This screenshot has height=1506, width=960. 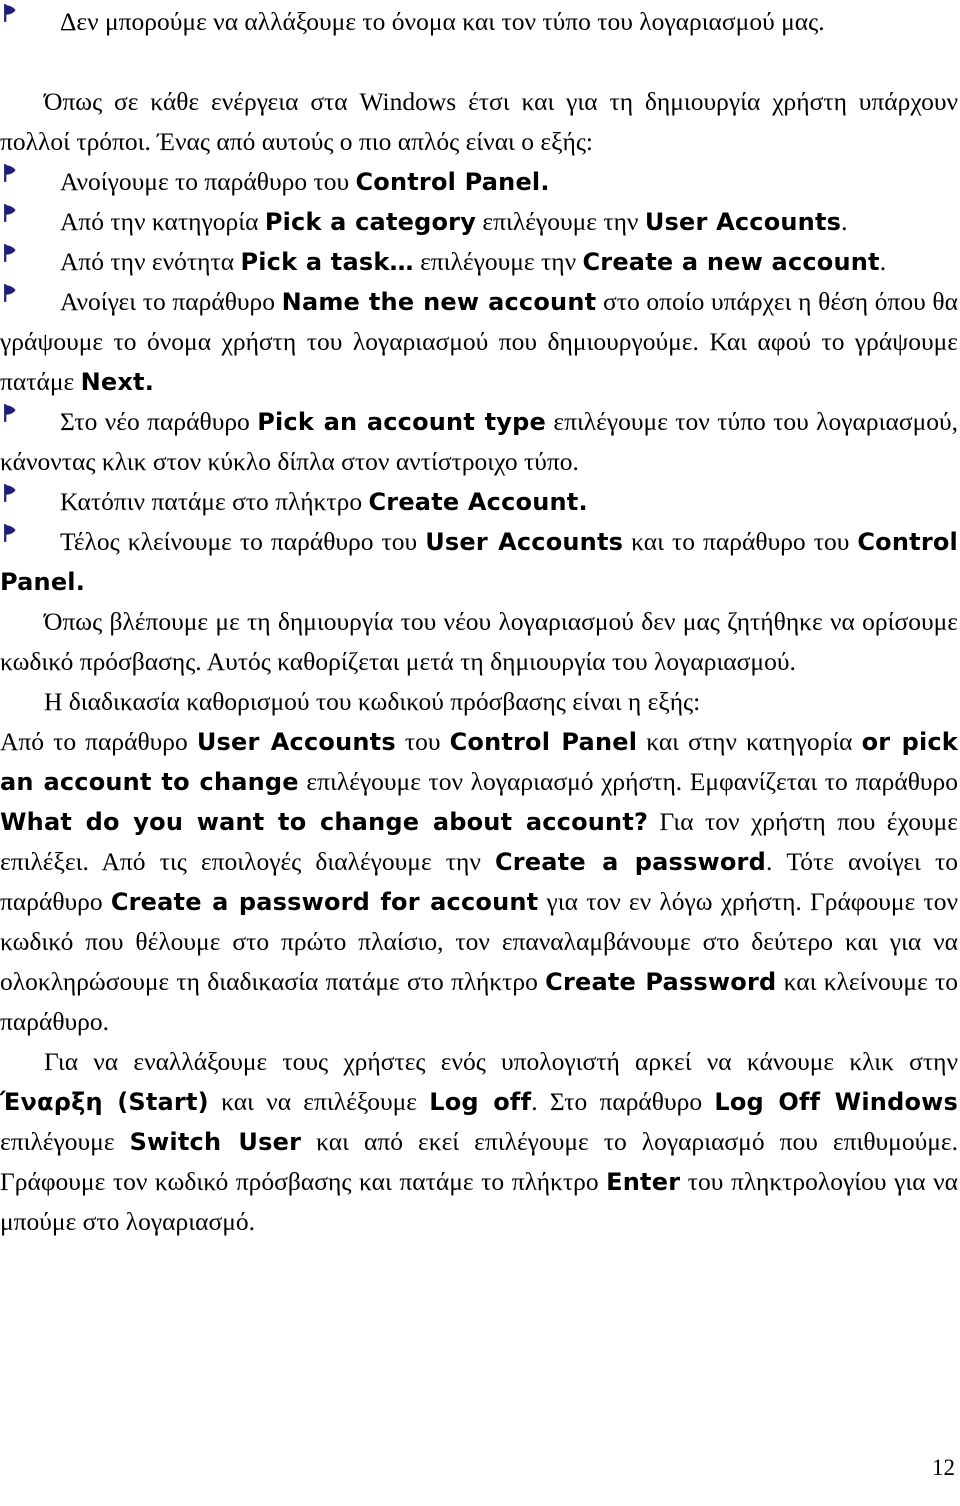 I want to click on body-text-run: Από το παράθυρο, so click(x=98, y=741).